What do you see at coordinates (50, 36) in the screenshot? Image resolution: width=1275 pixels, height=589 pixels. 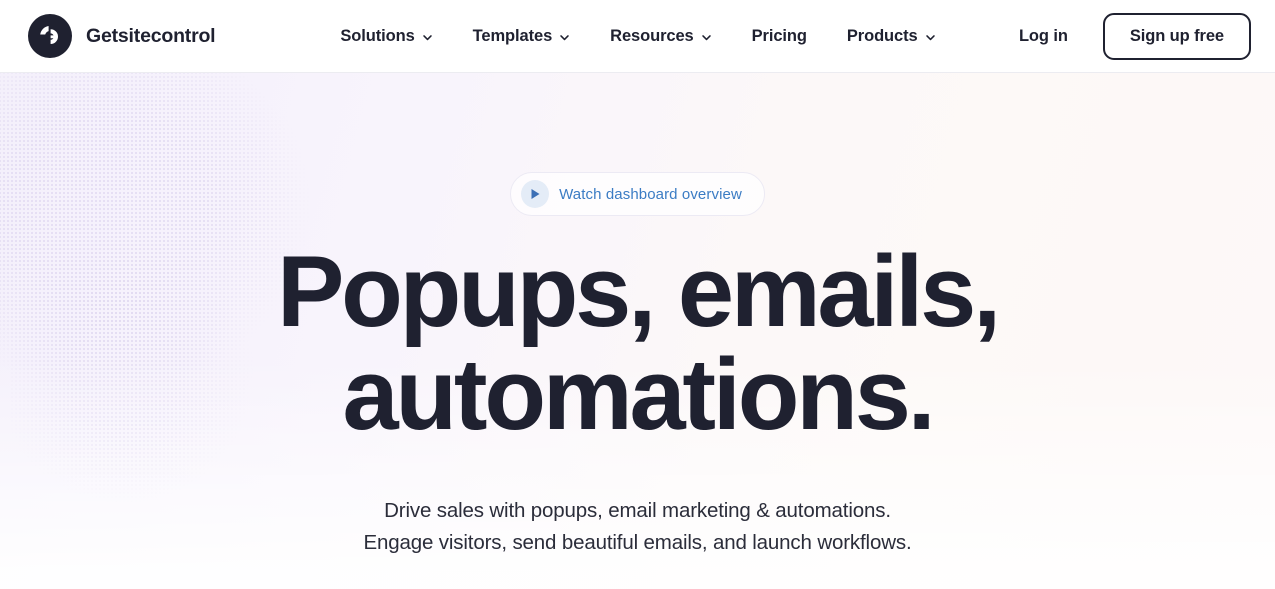 I see `getsitecontrol-logo-icon` at bounding box center [50, 36].